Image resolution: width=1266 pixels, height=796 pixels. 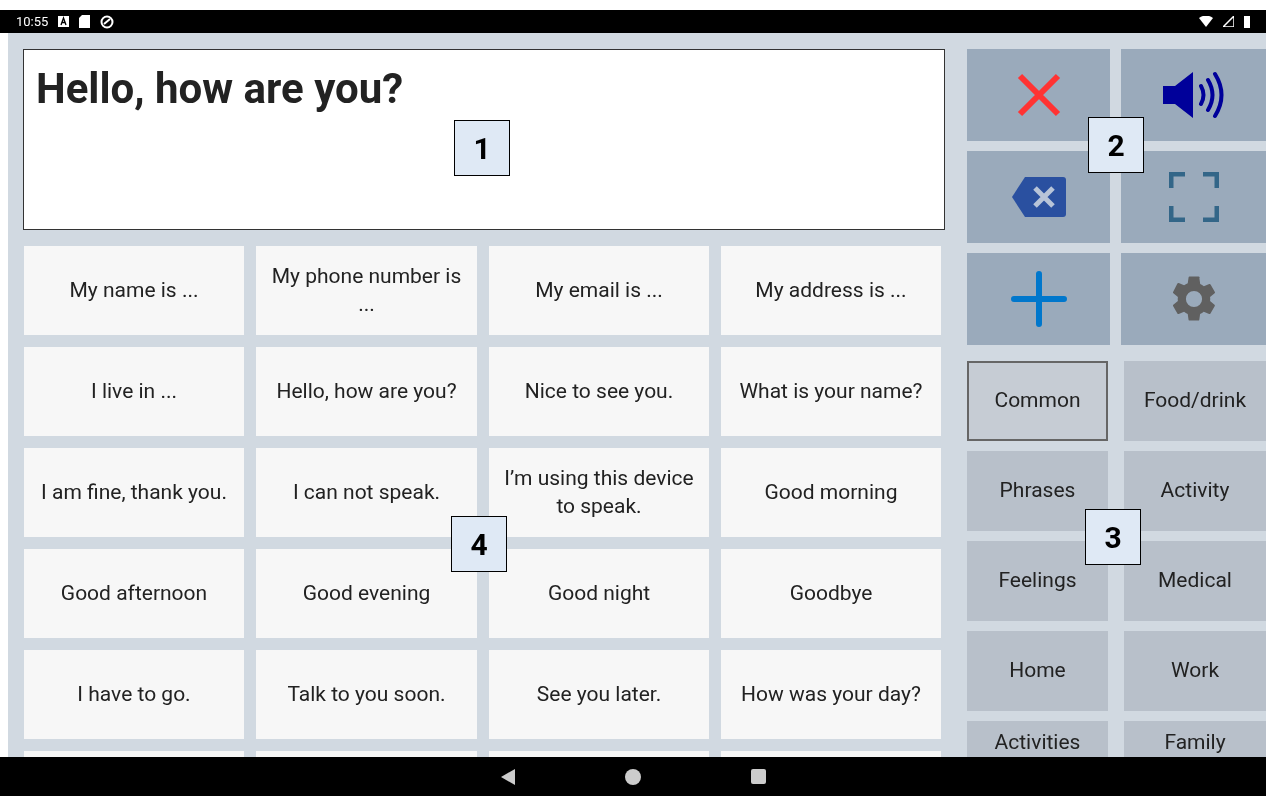 I want to click on phrase-button: I’m using this device to speak., so click(x=599, y=492).